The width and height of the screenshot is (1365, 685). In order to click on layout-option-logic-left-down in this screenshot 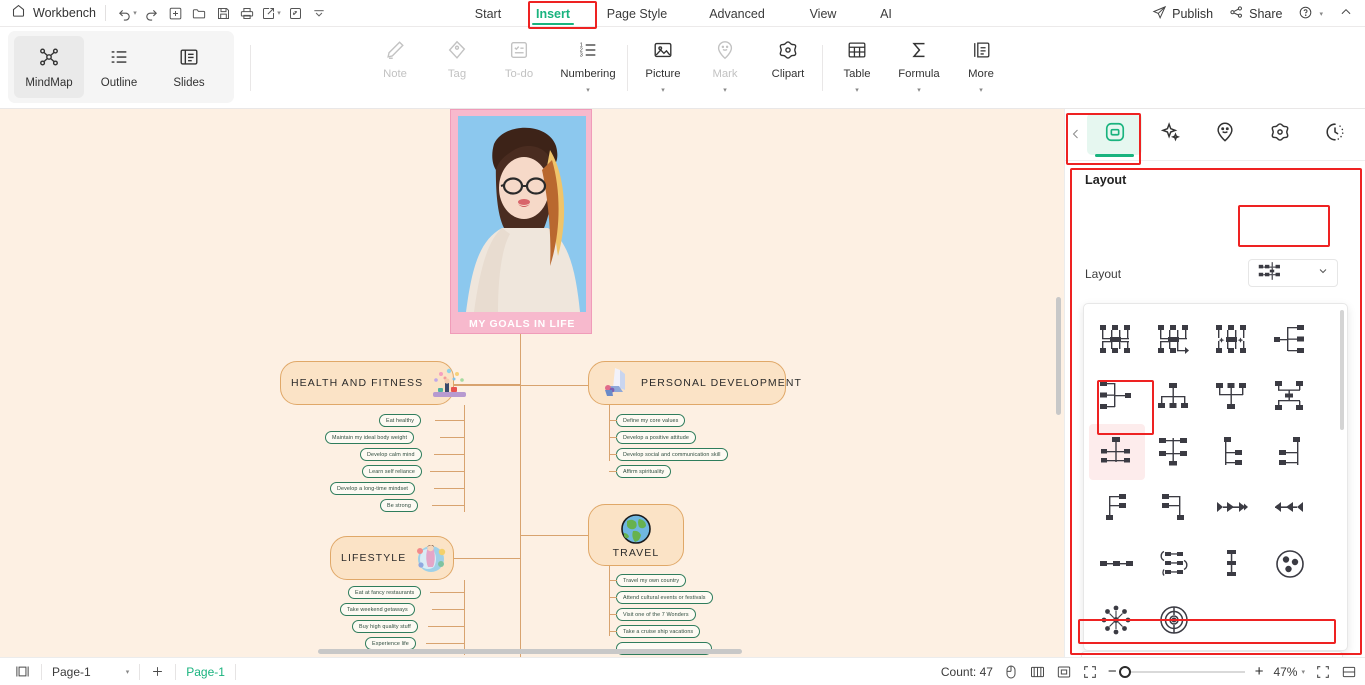, I will do `click(1291, 452)`.